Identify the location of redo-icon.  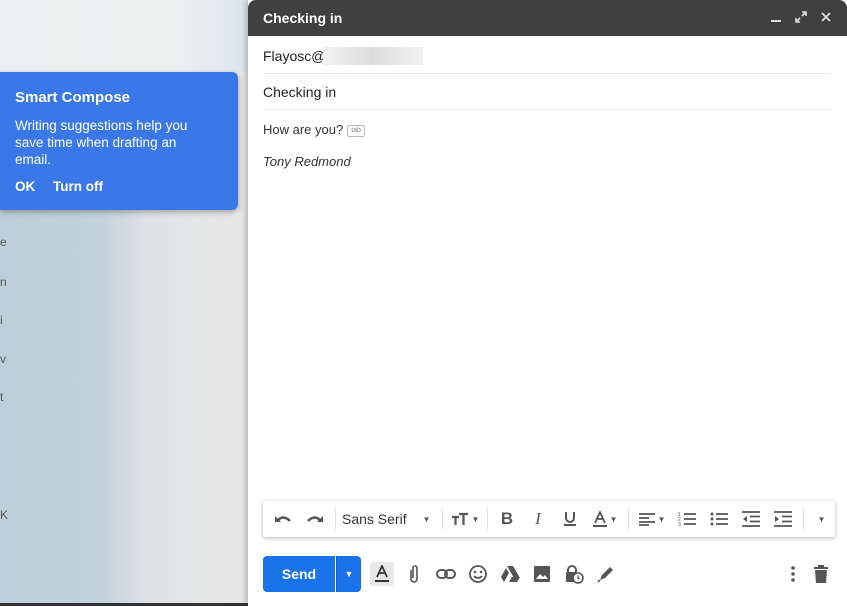
(315, 519).